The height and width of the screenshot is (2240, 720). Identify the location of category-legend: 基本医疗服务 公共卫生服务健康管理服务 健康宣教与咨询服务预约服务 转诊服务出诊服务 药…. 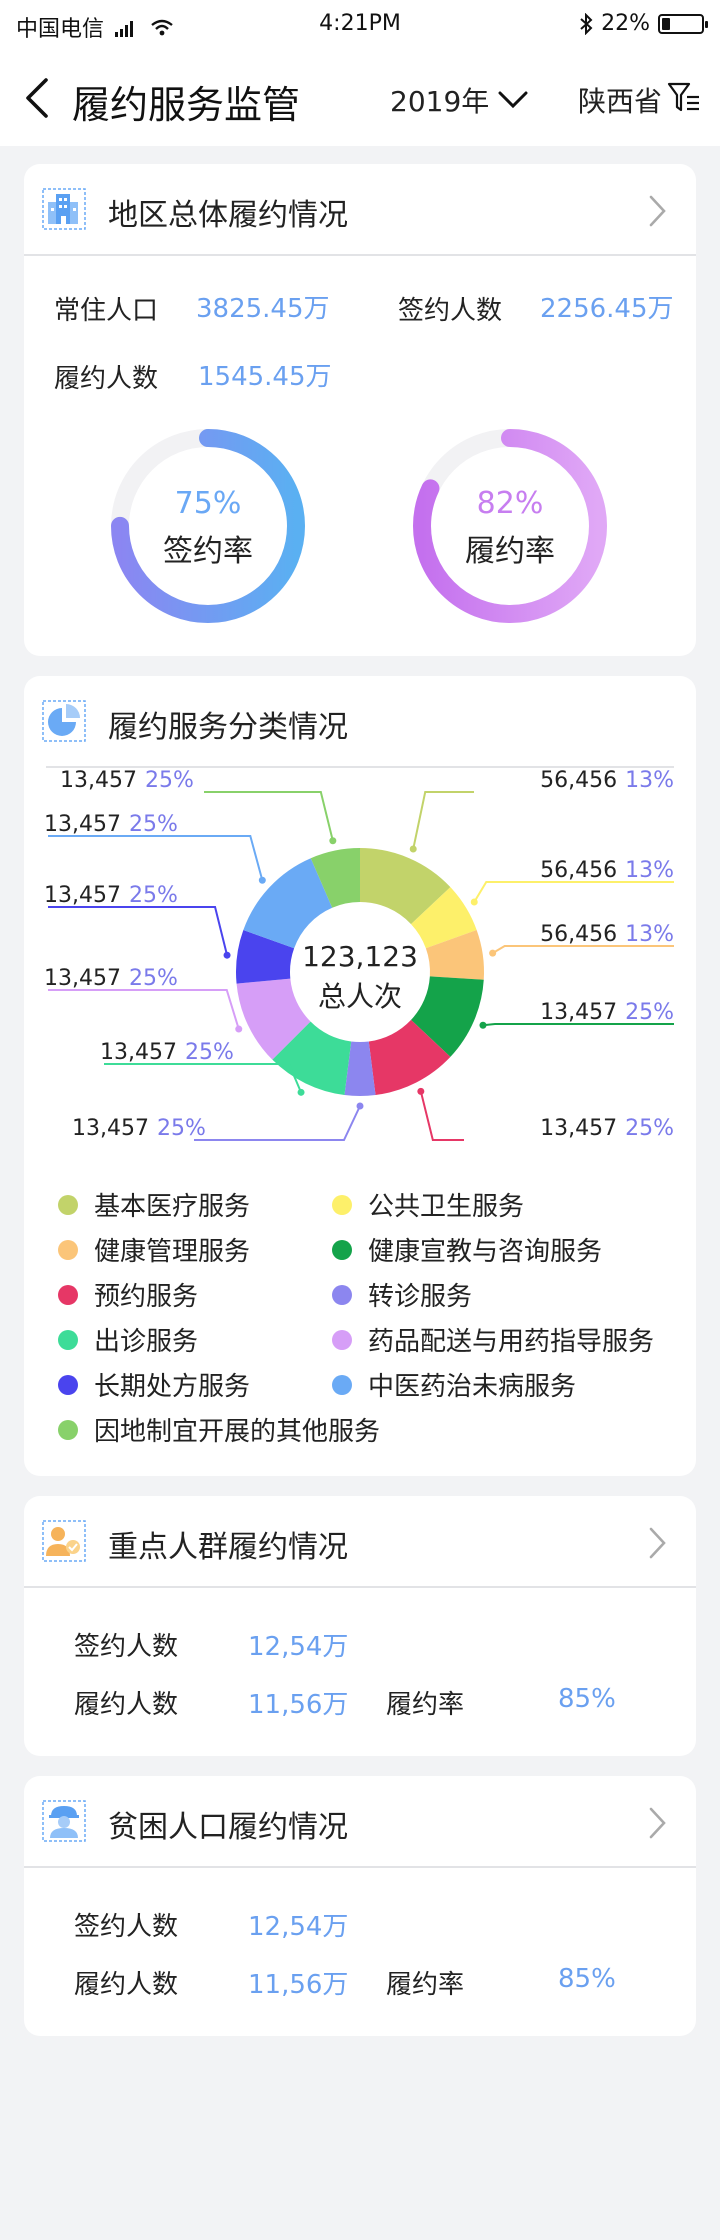
(368, 1326).